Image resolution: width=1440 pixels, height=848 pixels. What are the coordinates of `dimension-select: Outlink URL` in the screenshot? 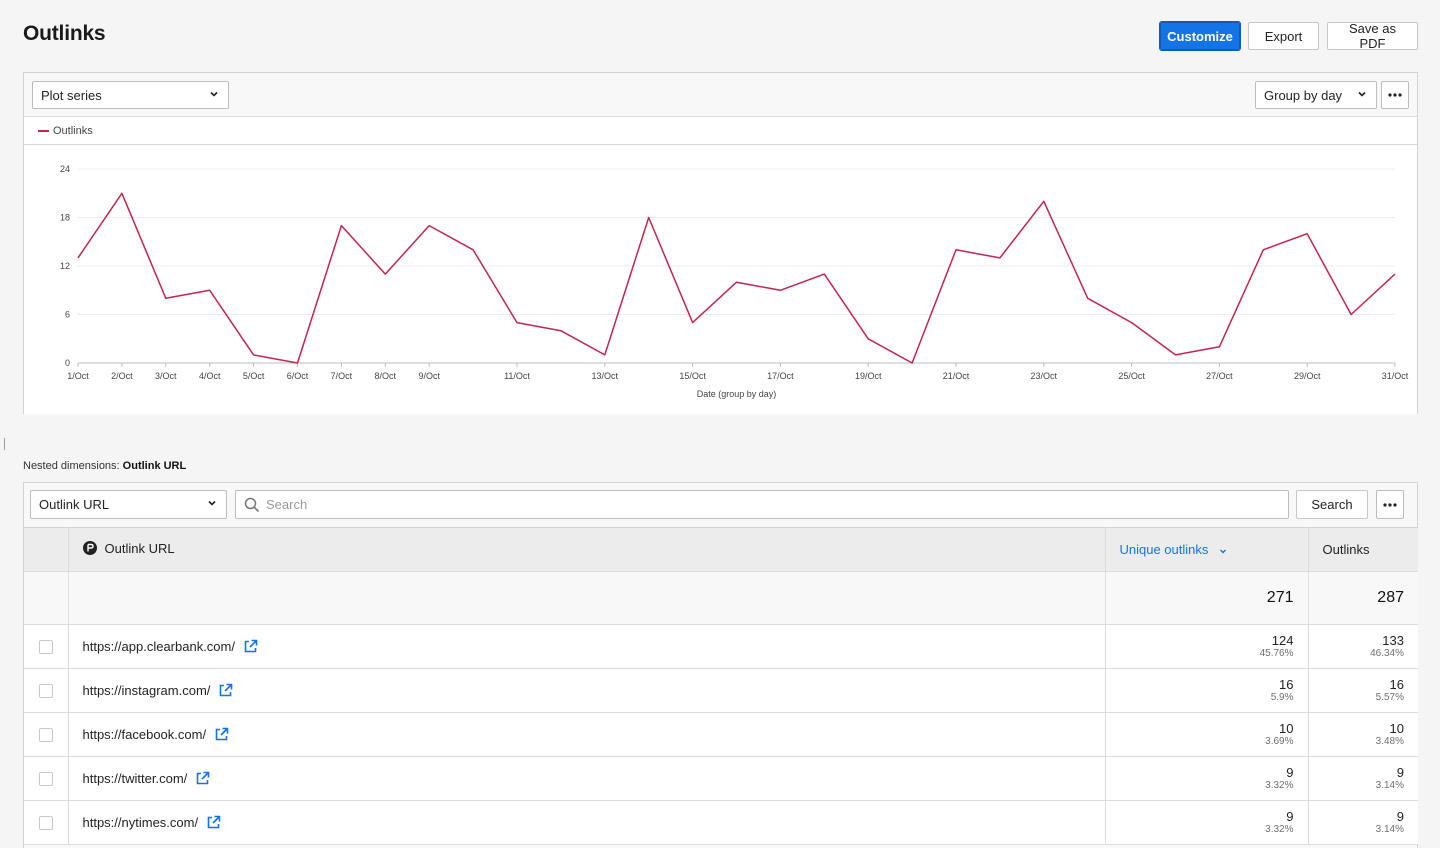 It's located at (128, 504).